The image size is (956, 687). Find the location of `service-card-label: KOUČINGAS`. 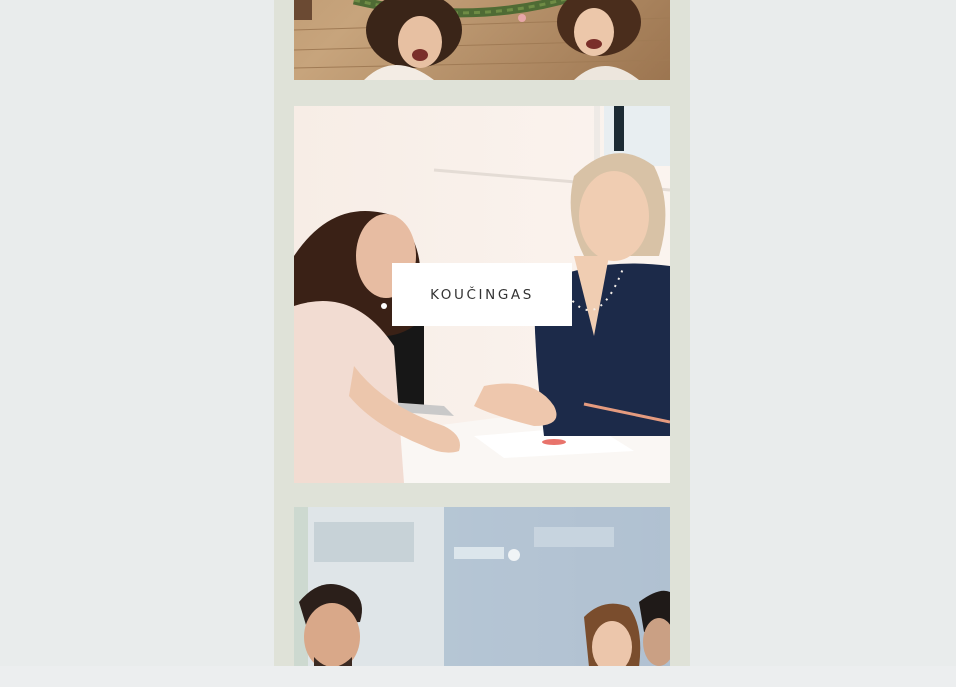

service-card-label: KOUČINGAS is located at coordinates (482, 294).